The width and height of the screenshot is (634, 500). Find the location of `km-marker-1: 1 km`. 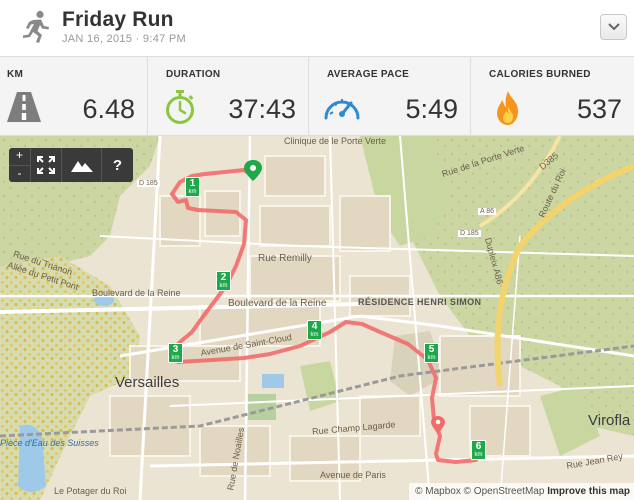

km-marker-1: 1 km is located at coordinates (192, 187).